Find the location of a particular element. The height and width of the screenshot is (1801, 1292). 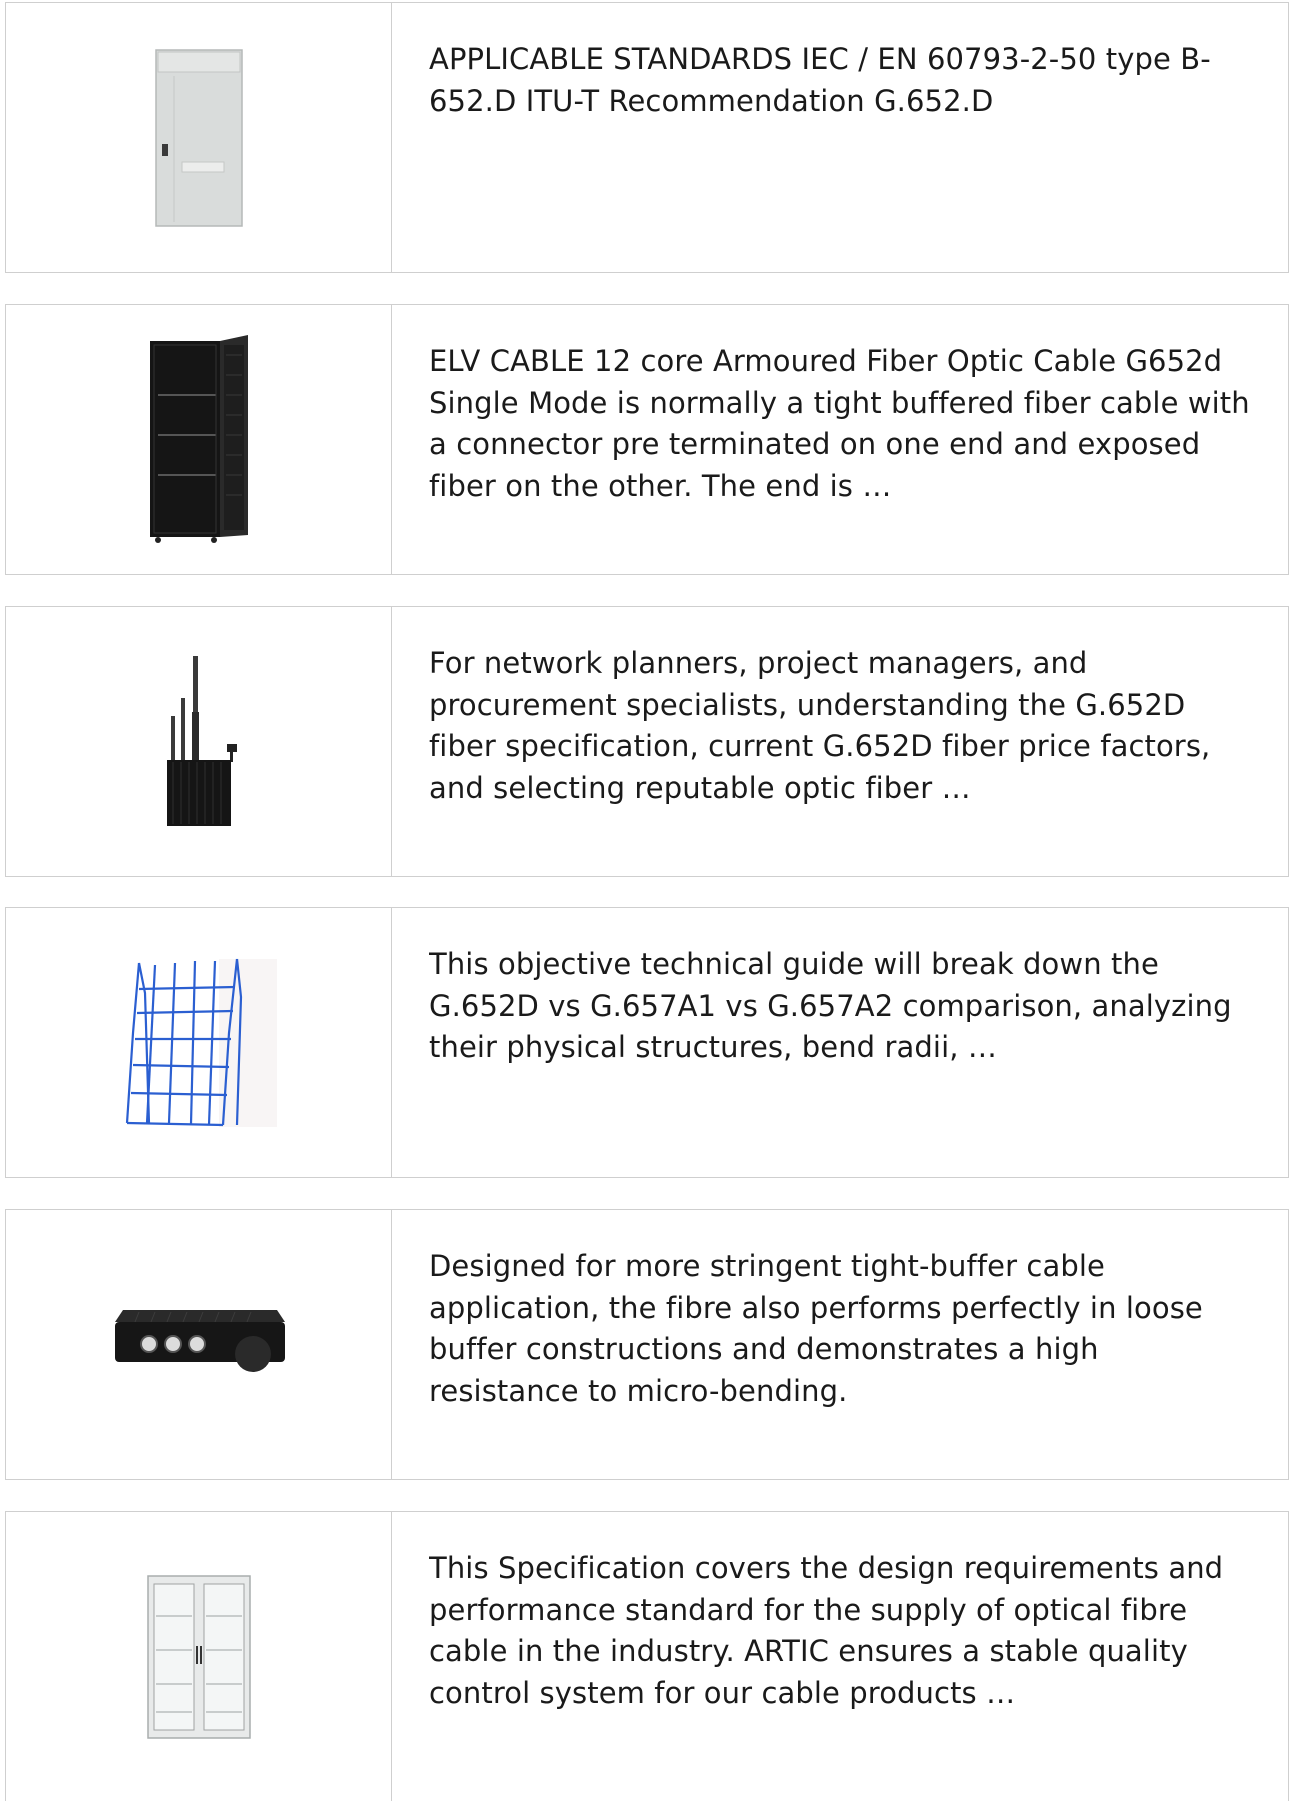

black-server-rack-image is located at coordinates (198, 438).